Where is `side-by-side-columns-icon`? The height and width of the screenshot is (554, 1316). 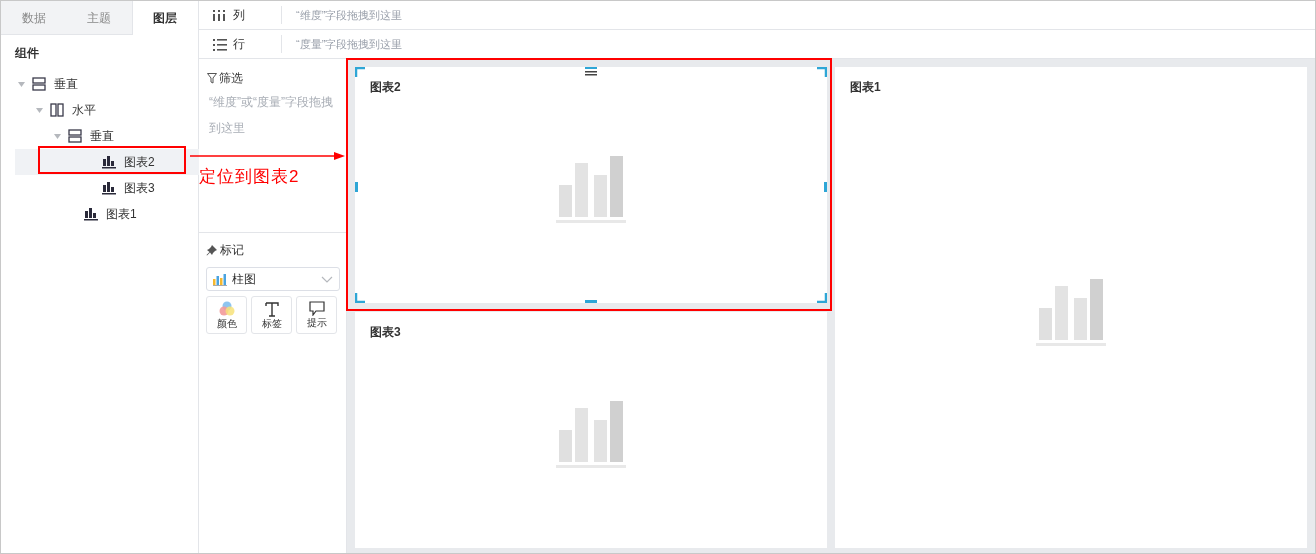 side-by-side-columns-icon is located at coordinates (57, 110).